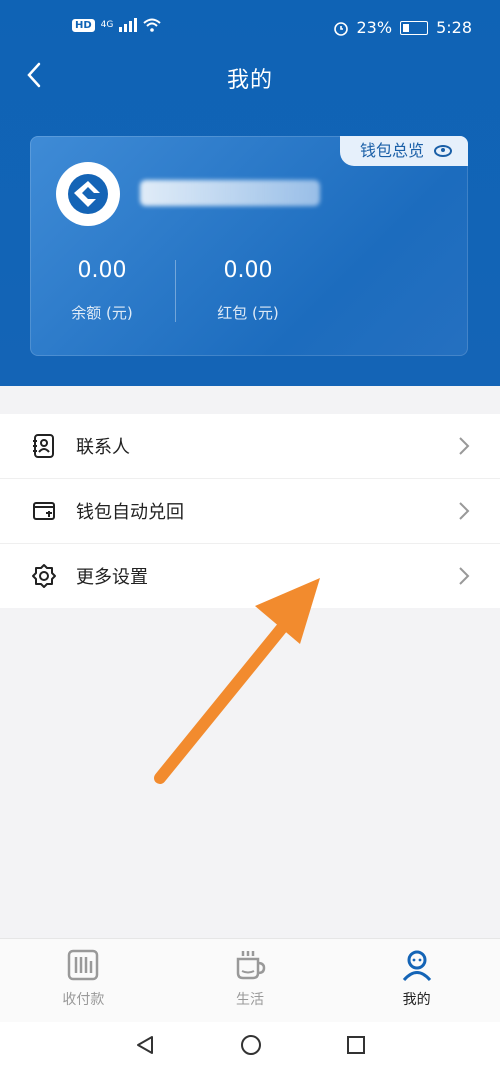  What do you see at coordinates (250, 576) in the screenshot?
I see `menu-item-more-settings: 更多设置` at bounding box center [250, 576].